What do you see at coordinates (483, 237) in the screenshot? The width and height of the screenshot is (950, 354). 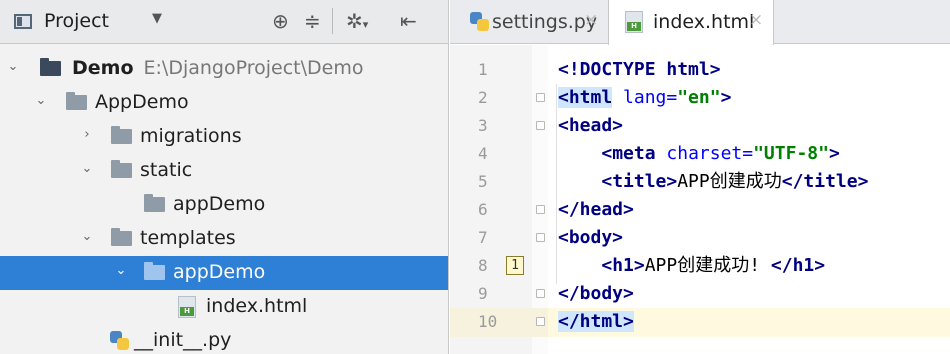 I see `line-number: 7` at bounding box center [483, 237].